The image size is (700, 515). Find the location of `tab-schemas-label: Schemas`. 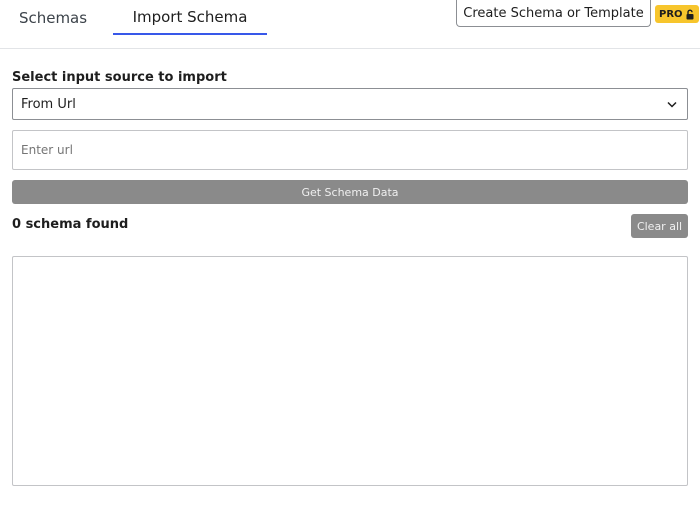

tab-schemas-label: Schemas is located at coordinates (53, 17).